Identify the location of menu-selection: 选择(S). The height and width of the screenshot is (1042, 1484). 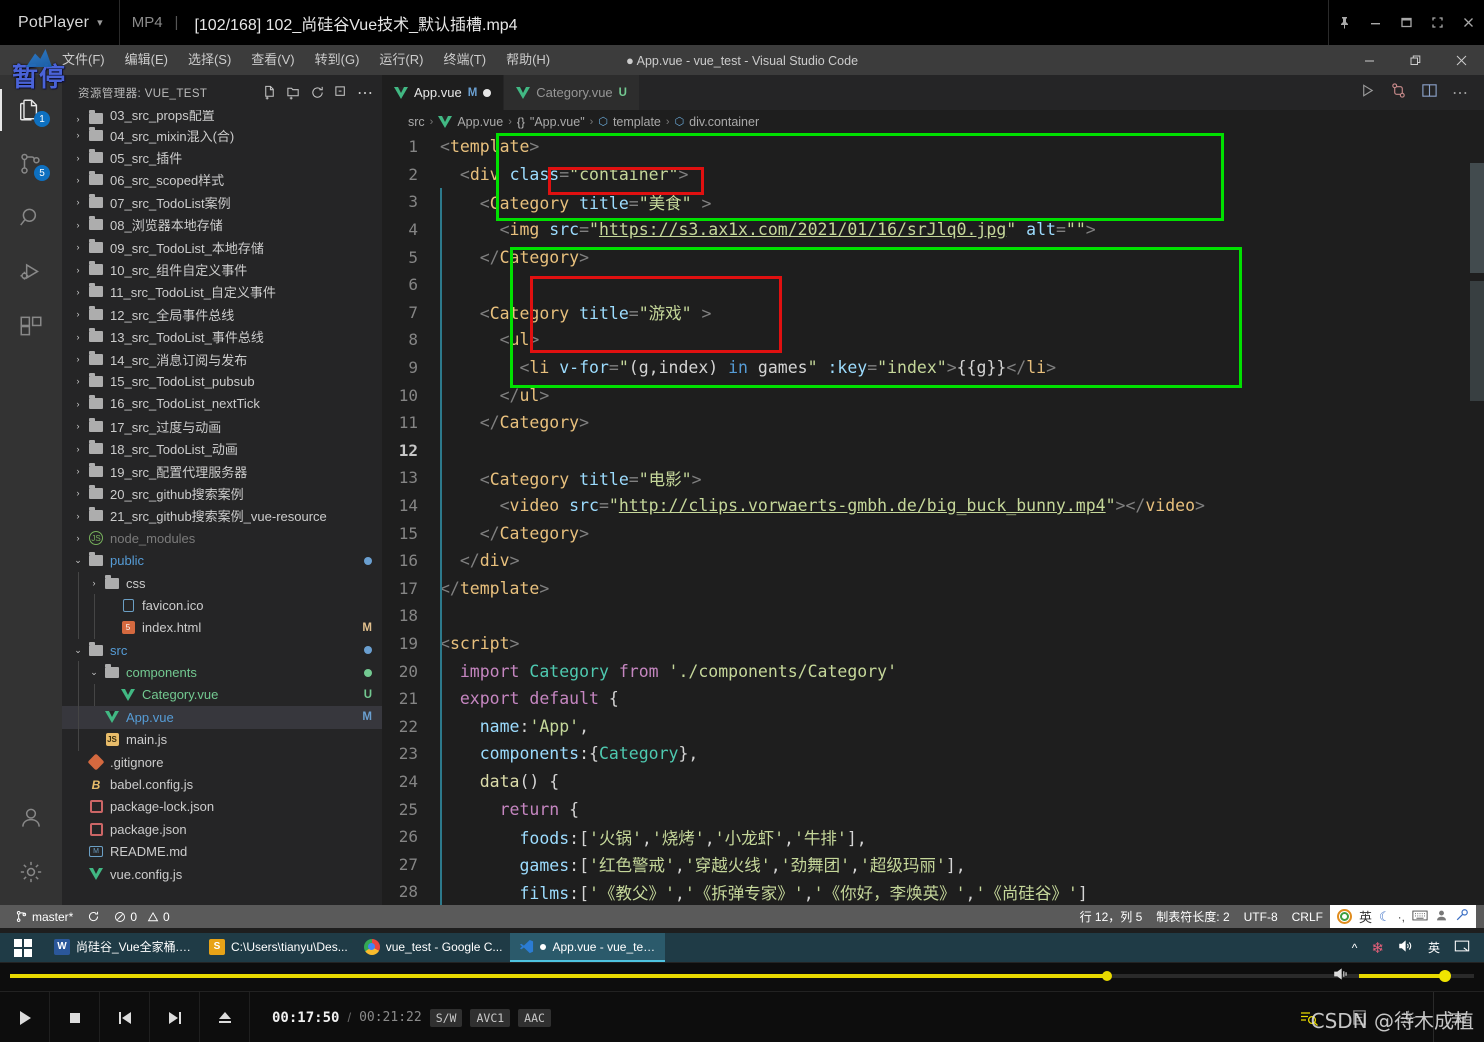
(209, 60).